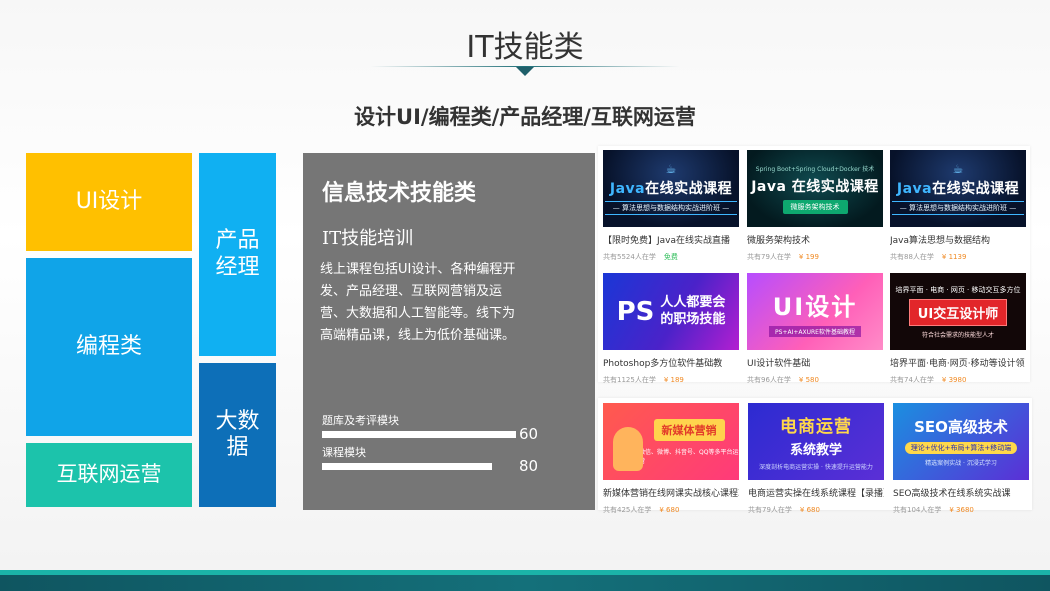 This screenshot has height=591, width=1050. I want to click on course-title: Photoshop多方位软件基础教, so click(671, 362).